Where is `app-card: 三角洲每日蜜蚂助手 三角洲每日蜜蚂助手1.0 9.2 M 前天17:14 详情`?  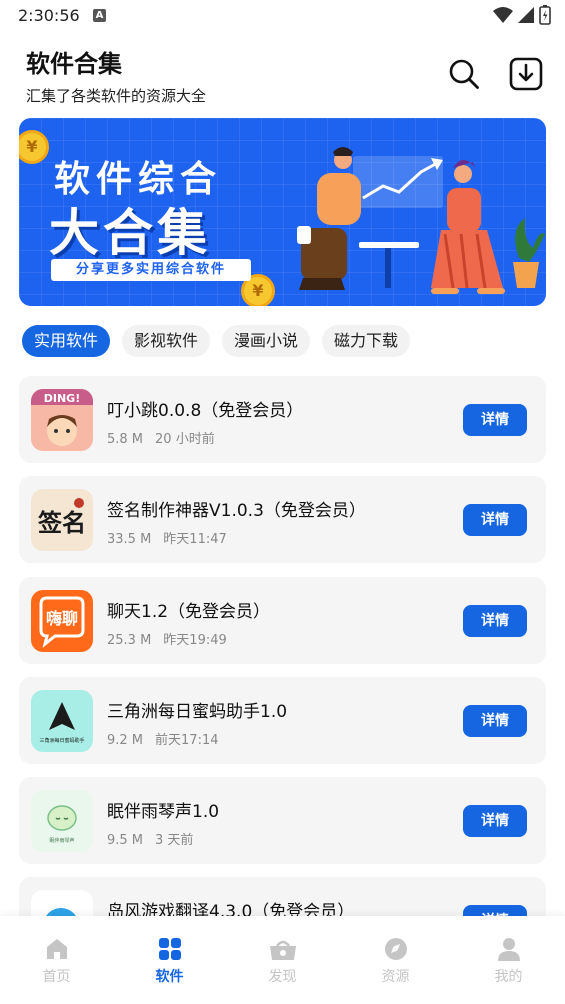
app-card: 三角洲每日蜜蚂助手 三角洲每日蜜蚂助手1.0 9.2 M 前天17:14 详情 is located at coordinates (282, 720).